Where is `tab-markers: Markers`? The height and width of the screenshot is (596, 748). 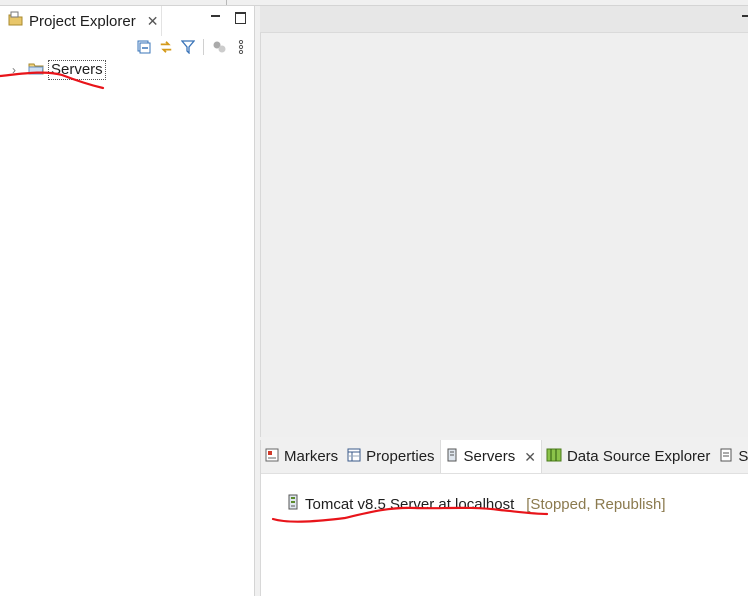 tab-markers: Markers is located at coordinates (302, 456).